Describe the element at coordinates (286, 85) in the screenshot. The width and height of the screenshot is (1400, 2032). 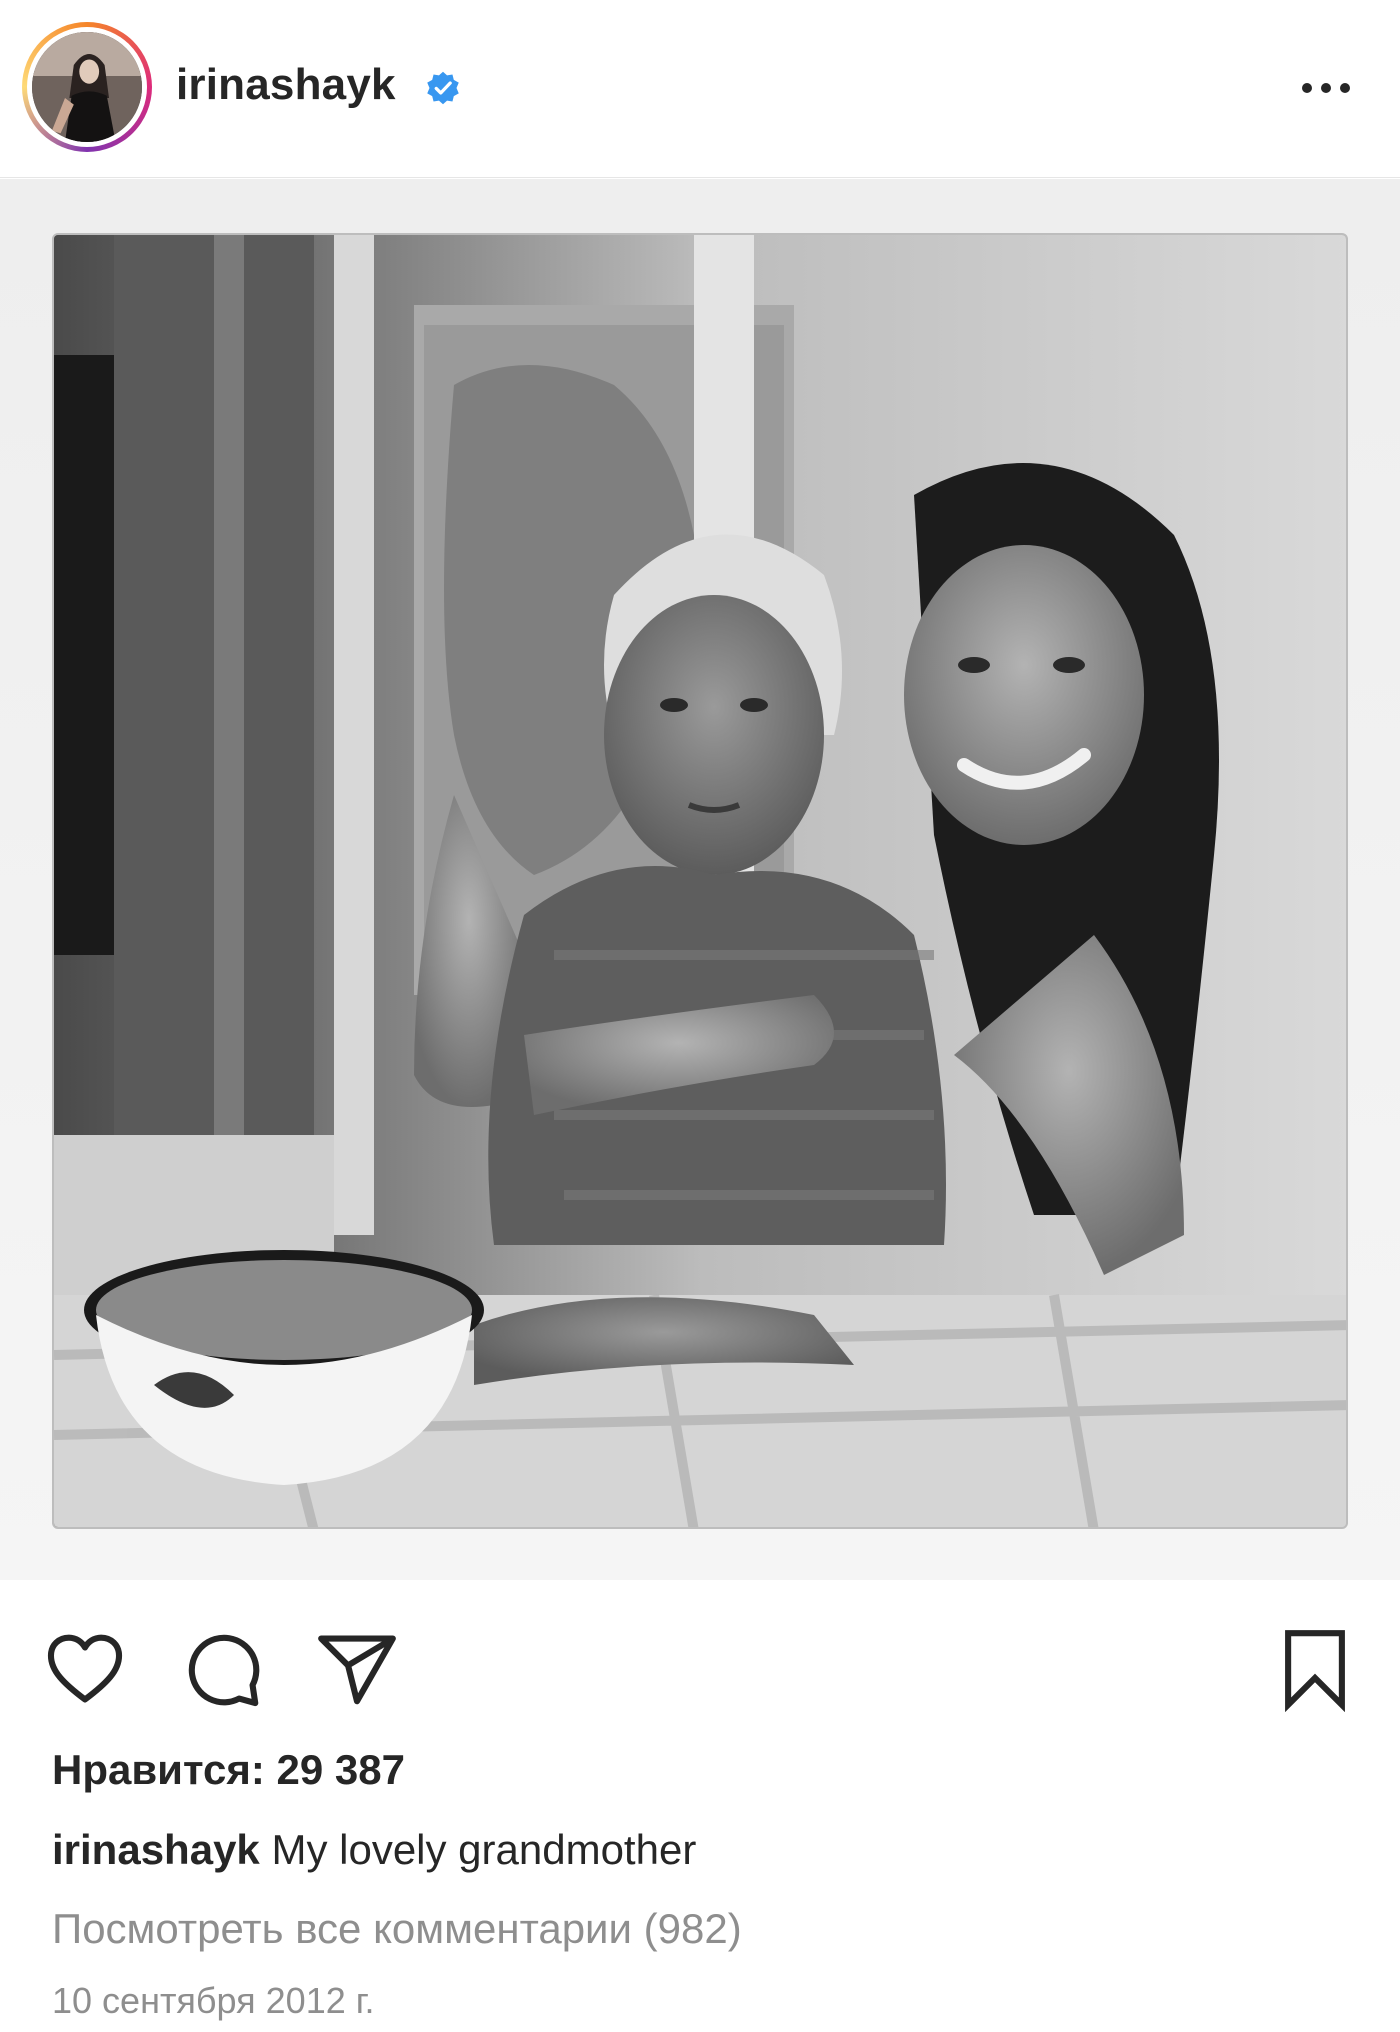
I see `username: irinashayk` at that location.